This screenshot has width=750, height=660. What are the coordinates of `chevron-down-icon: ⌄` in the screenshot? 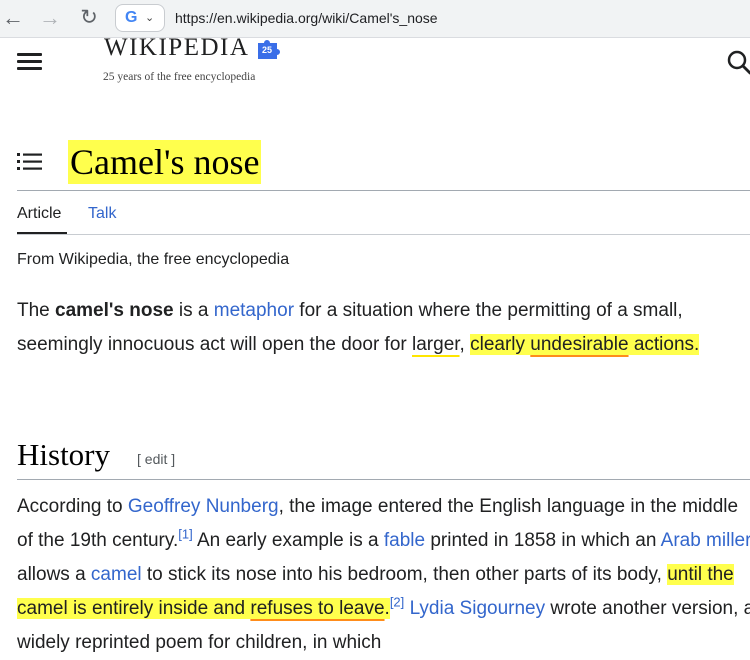 It's located at (150, 18).